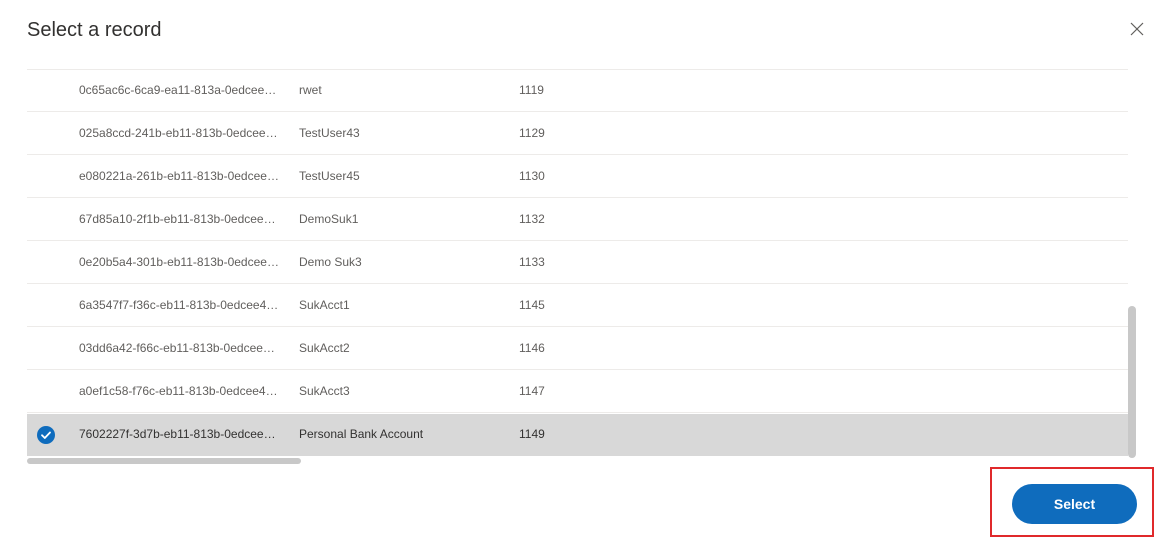 The width and height of the screenshot is (1163, 541). What do you see at coordinates (330, 262) in the screenshot?
I see `record-name: Demo Suk3` at bounding box center [330, 262].